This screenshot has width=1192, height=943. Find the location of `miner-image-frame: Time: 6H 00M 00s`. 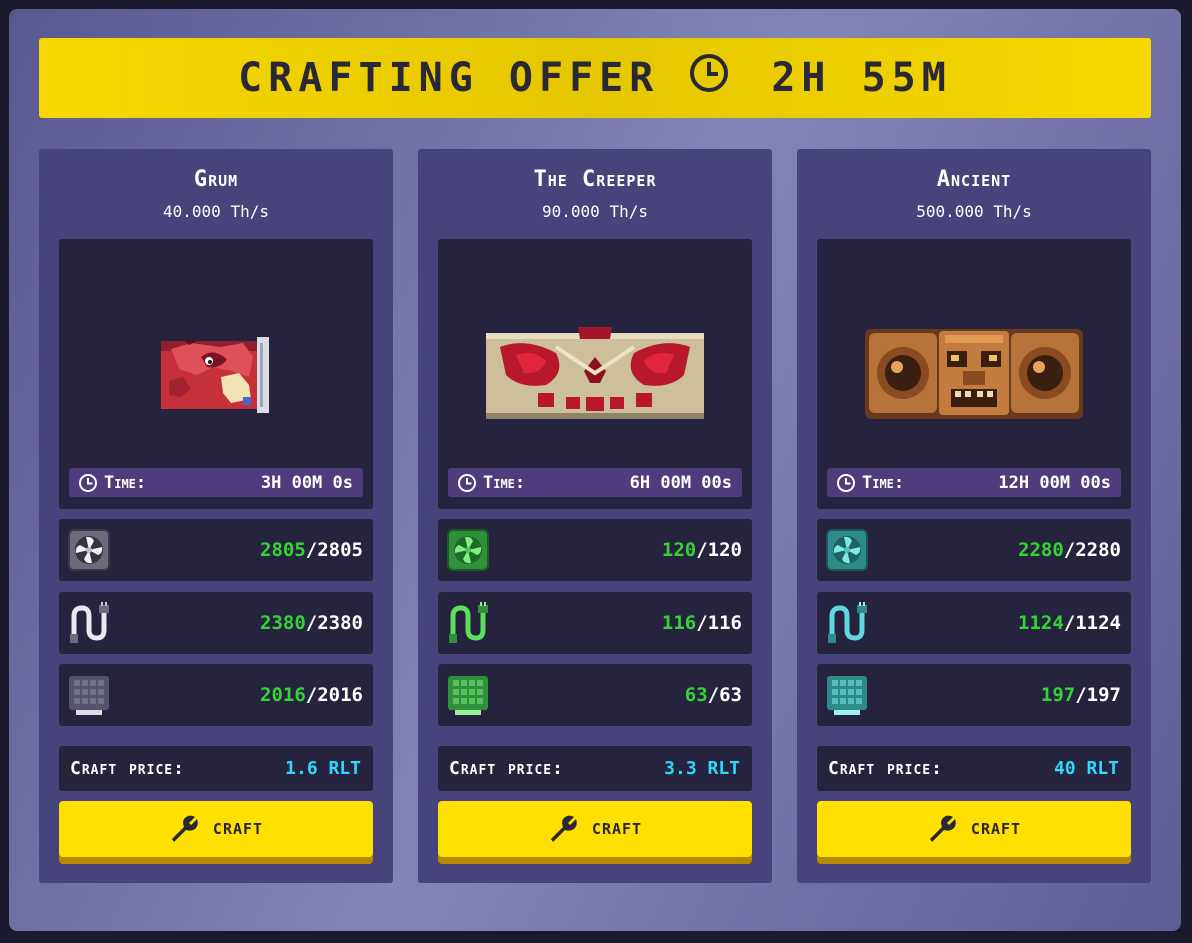

miner-image-frame: Time: 6H 00M 00s is located at coordinates (595, 374).